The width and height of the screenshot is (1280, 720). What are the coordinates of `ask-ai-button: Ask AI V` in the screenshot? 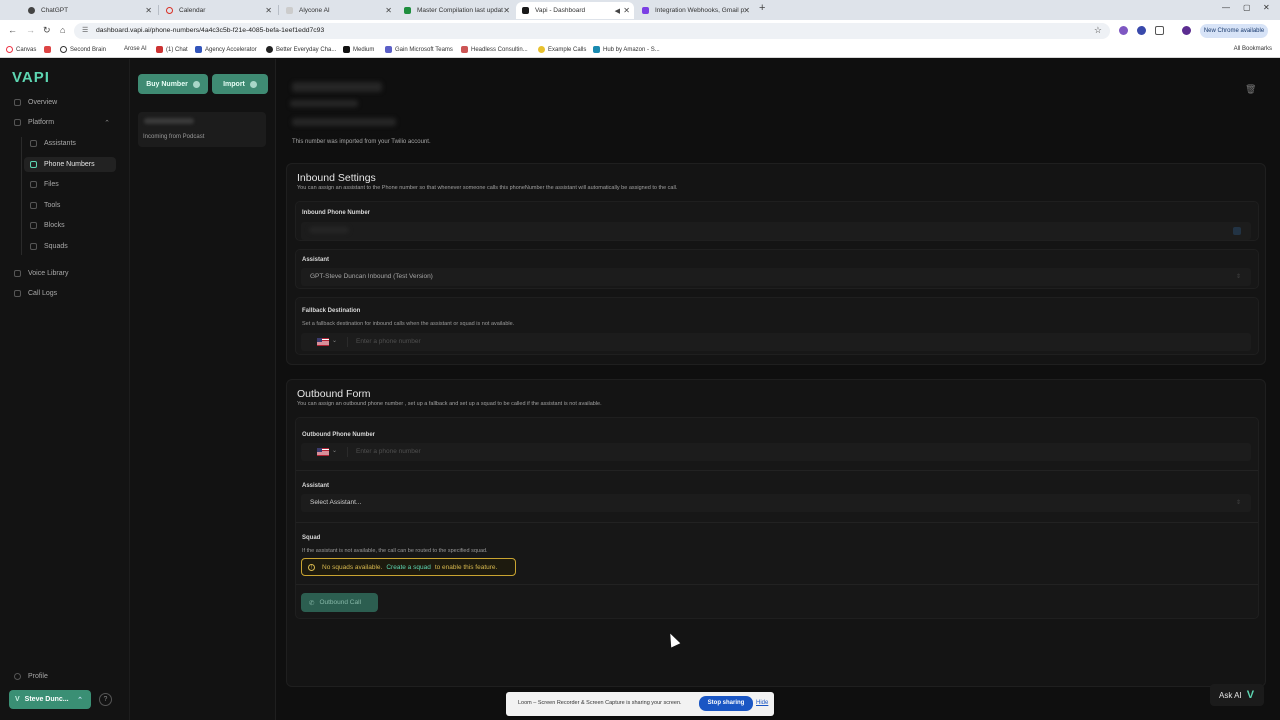 It's located at (1237, 695).